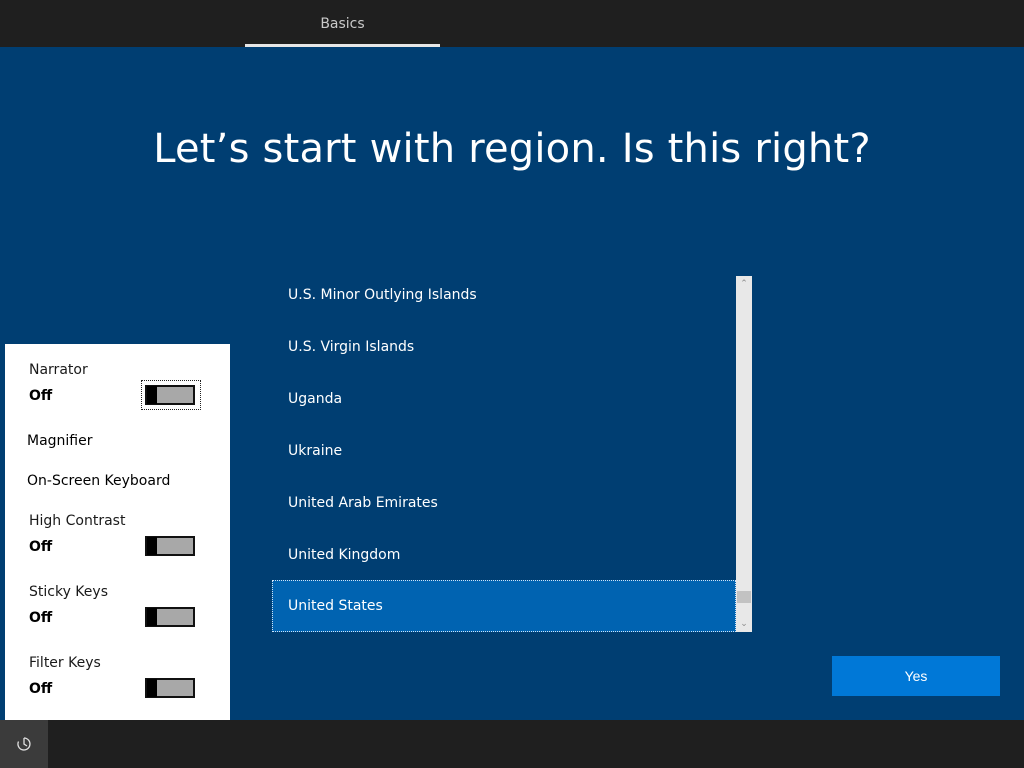 This screenshot has height=768, width=1024. Describe the element at coordinates (504, 451) in the screenshot. I see `list-item: Ukraine` at that location.